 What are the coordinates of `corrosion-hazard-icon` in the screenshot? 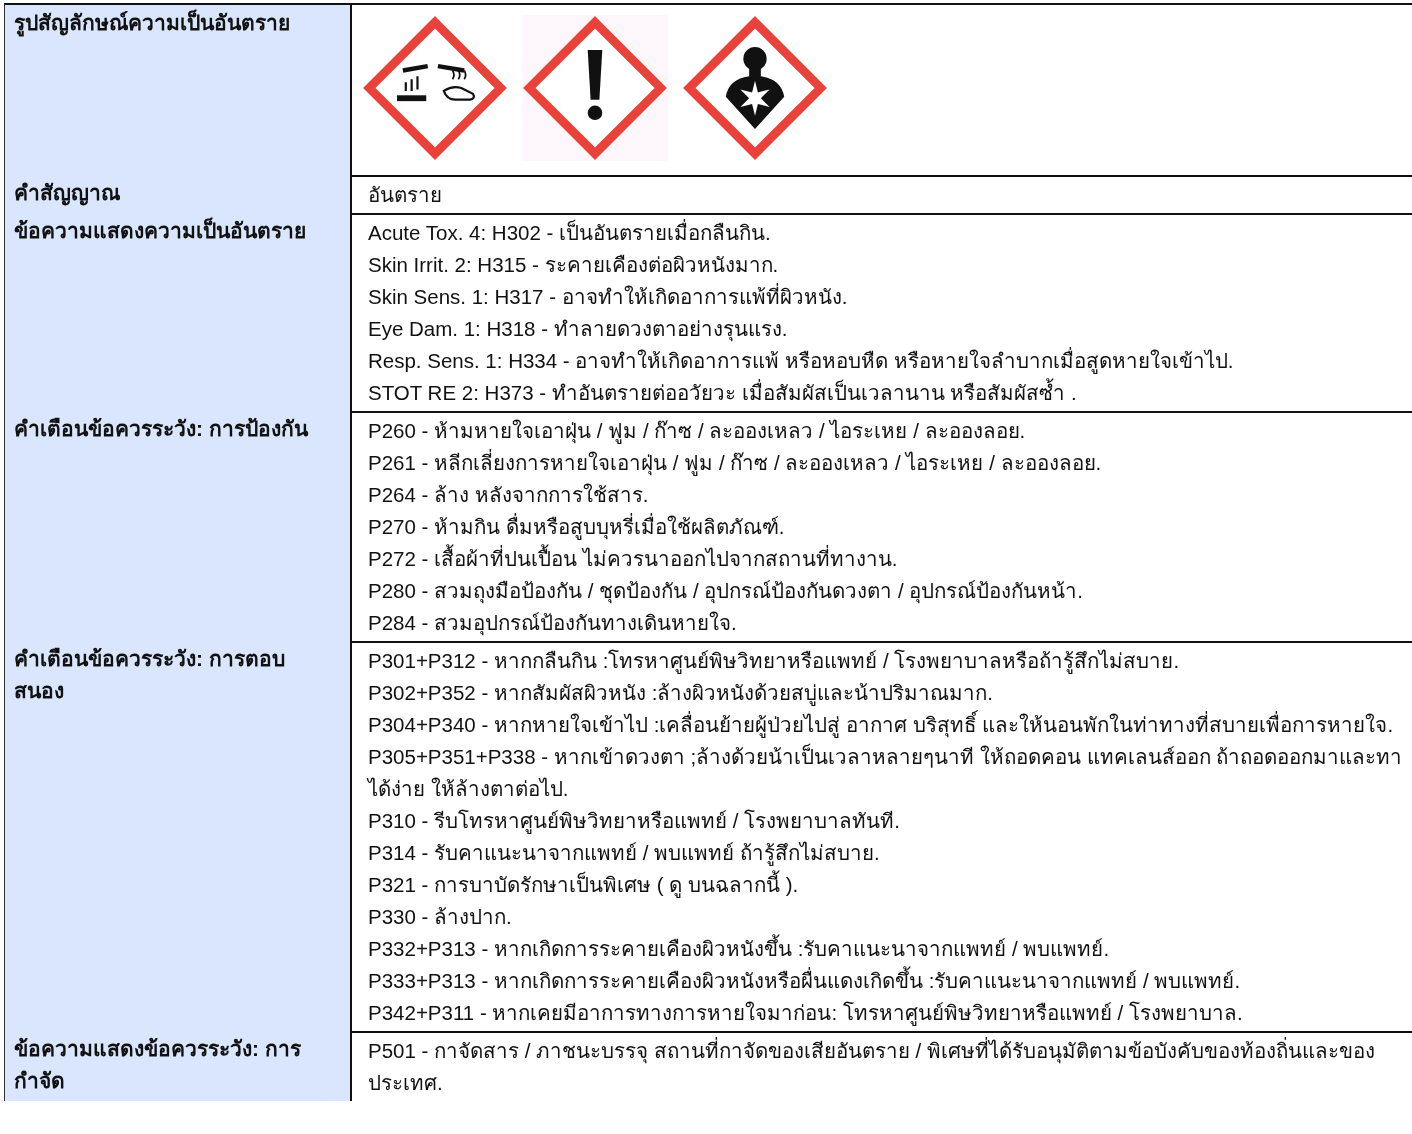 It's located at (435, 88).